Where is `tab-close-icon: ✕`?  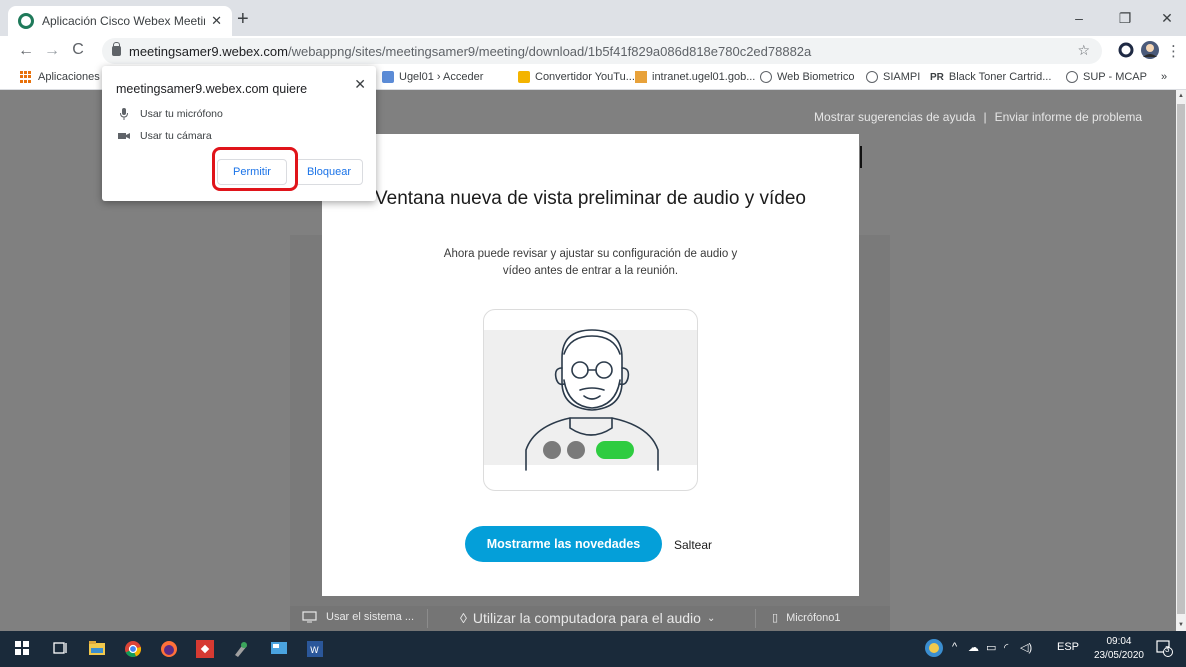
tab-close-icon: ✕ is located at coordinates (216, 21).